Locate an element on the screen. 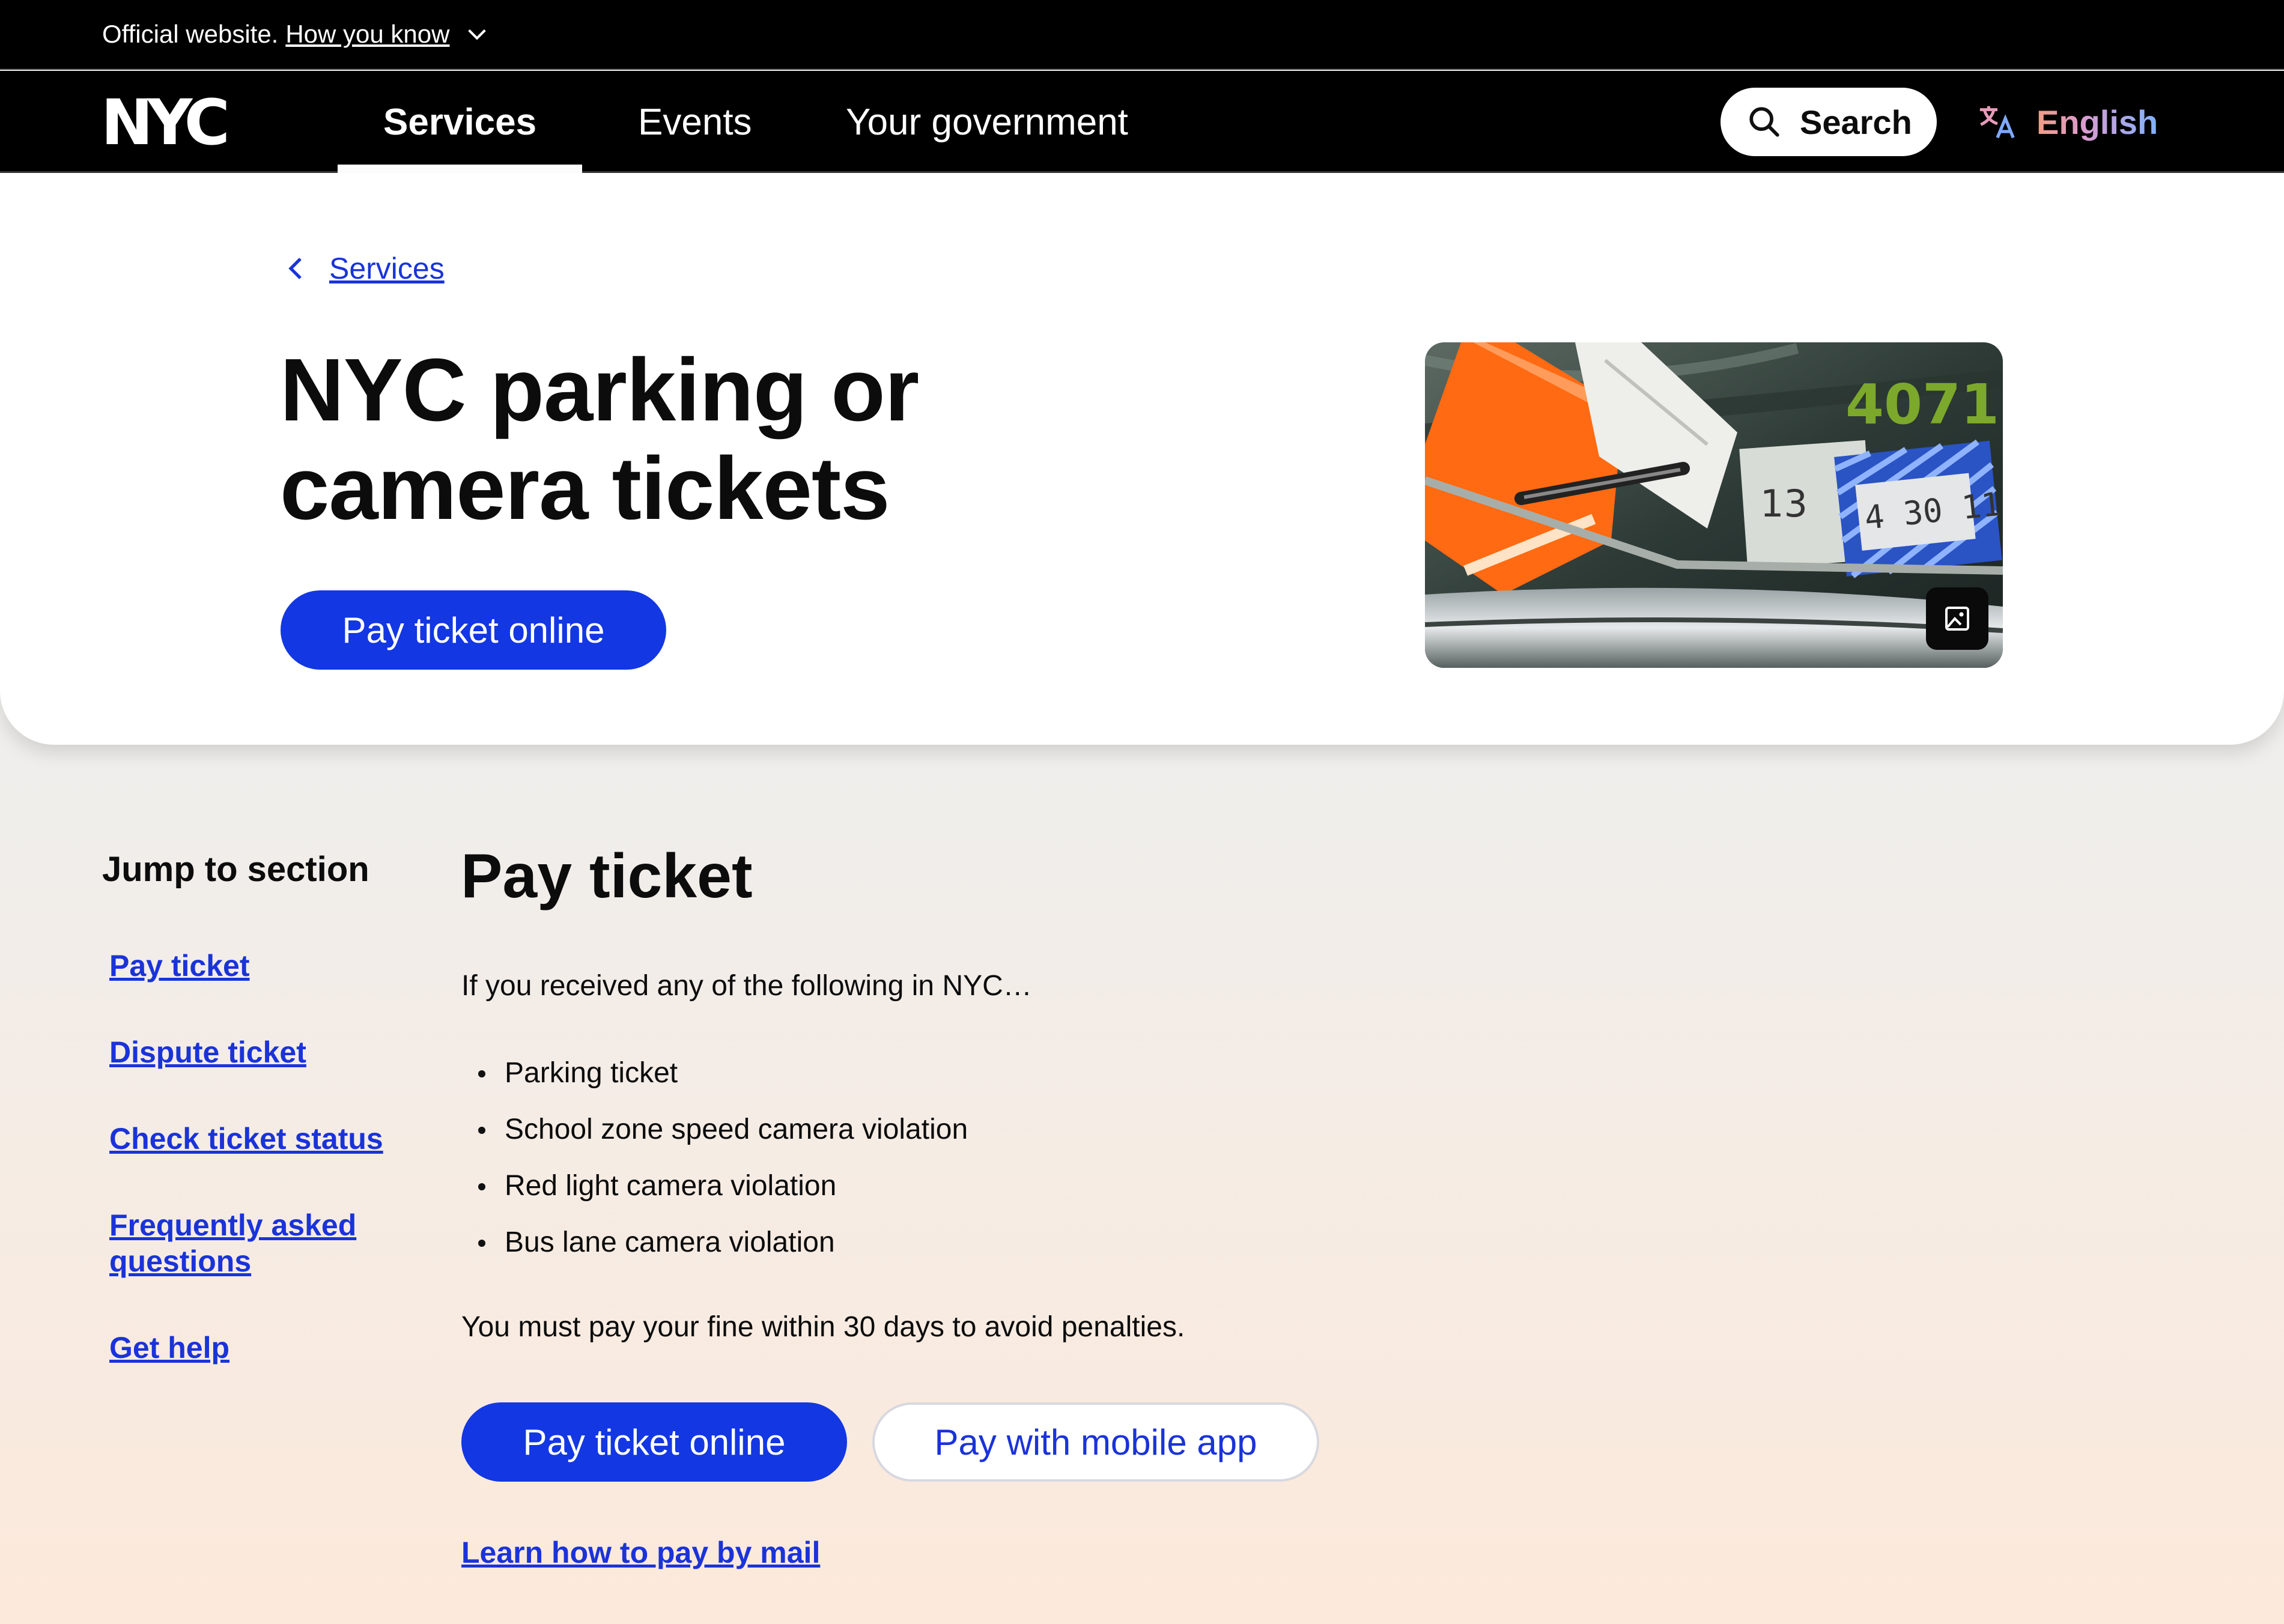  official-banner: Official website. How you know is located at coordinates (1142, 35).